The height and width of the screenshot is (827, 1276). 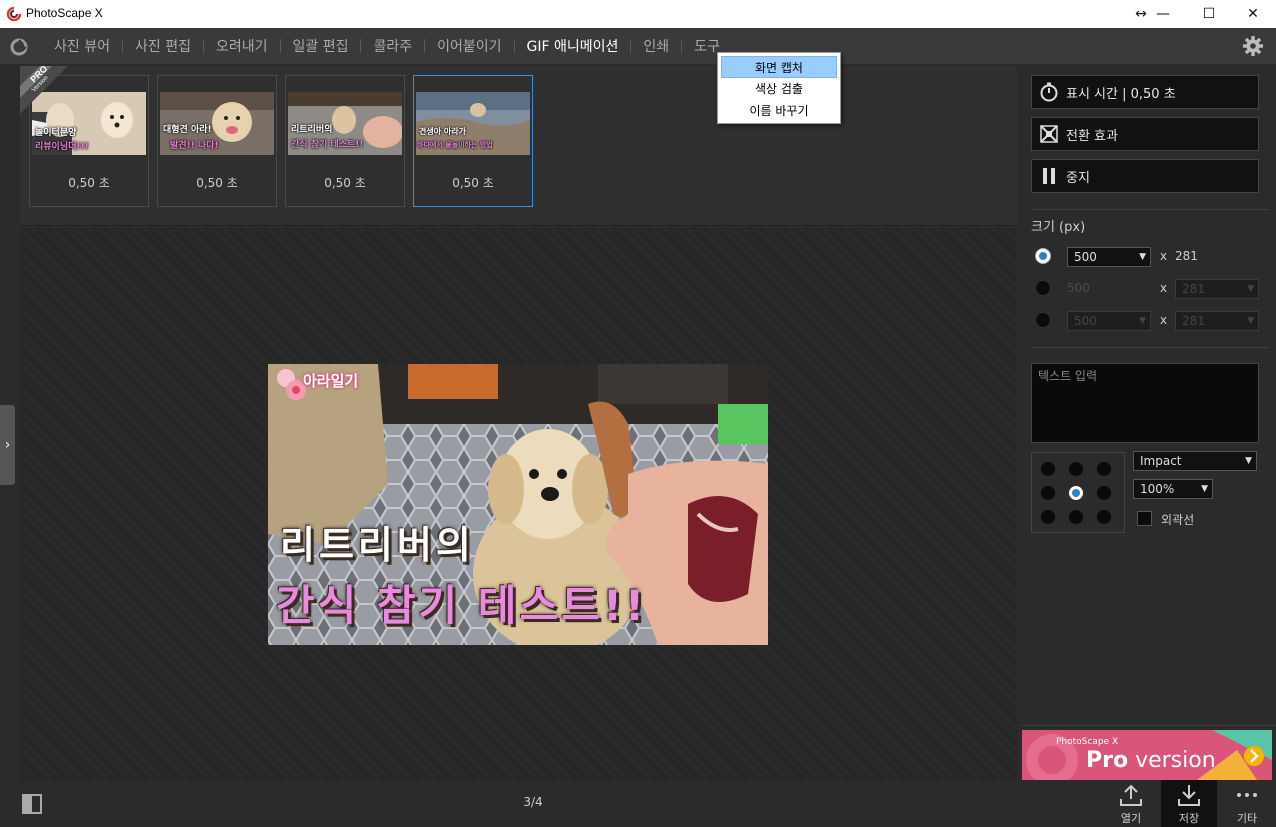 I want to click on more-label: 기타, so click(x=1247, y=818).